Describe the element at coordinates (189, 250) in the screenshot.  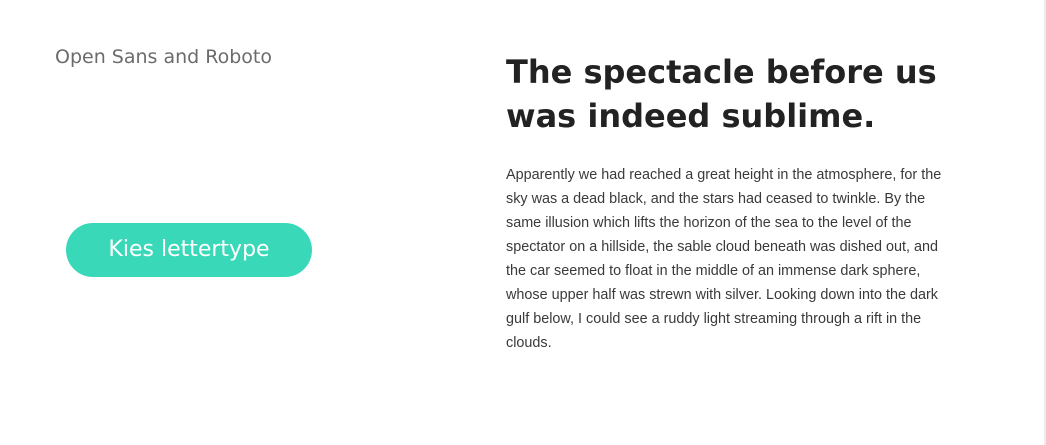
I see `choose-font-button: Kies lettertype` at that location.